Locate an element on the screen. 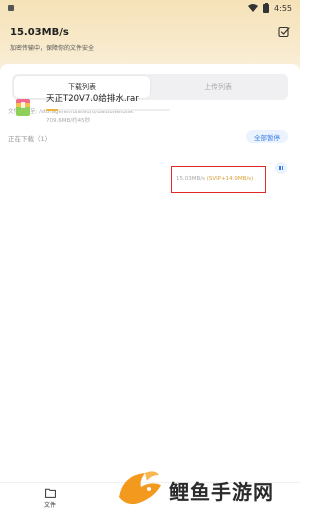 Image resolution: width=320 pixels, height=515 pixels. status-bar: 4:55 is located at coordinates (150, 8).